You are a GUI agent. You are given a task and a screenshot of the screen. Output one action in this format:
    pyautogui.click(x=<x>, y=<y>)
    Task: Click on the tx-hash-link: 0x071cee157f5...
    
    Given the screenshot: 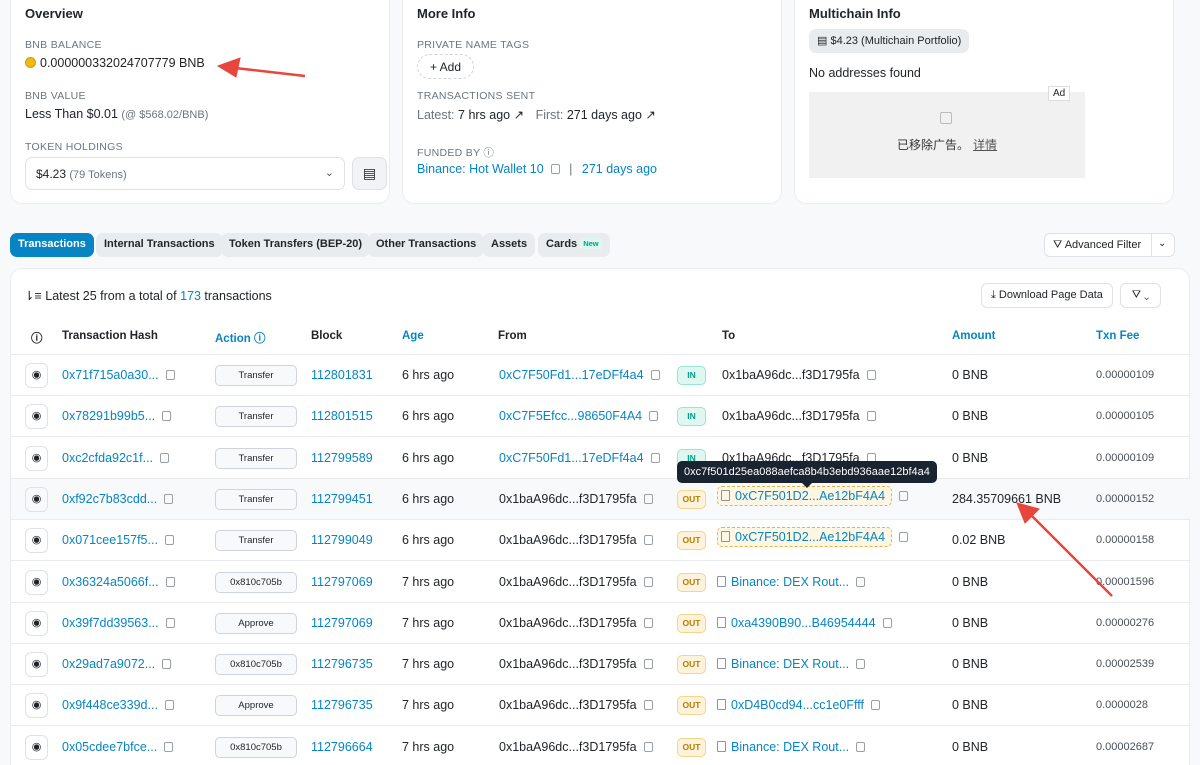 What is the action you would take?
    pyautogui.click(x=110, y=540)
    